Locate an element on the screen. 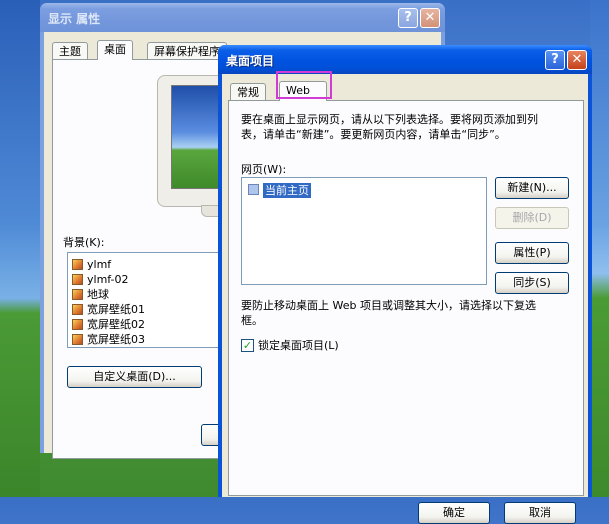 This screenshot has height=524, width=609. ok-button: 确定 is located at coordinates (454, 513).